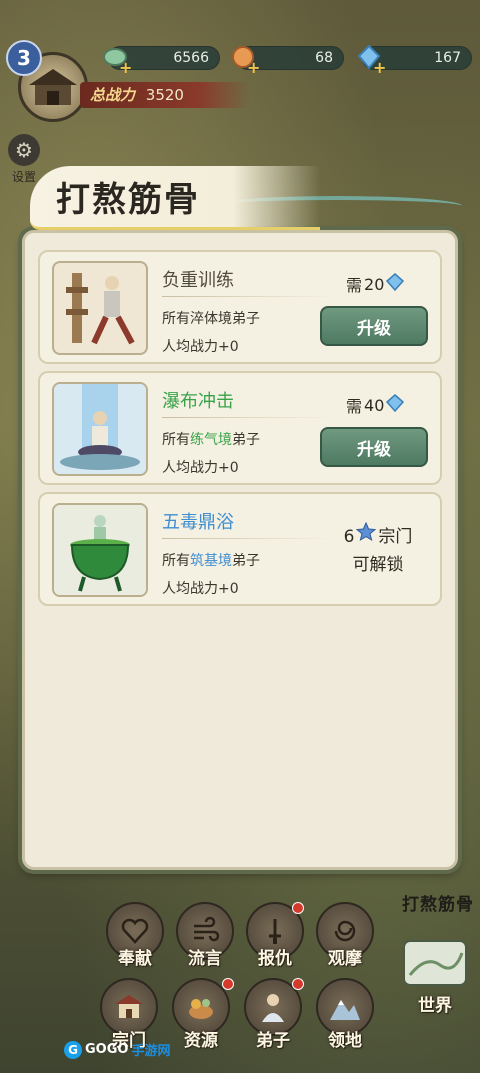 The height and width of the screenshot is (1073, 480). What do you see at coordinates (345, 1010) in the screenshot?
I see `mountain-icon` at bounding box center [345, 1010].